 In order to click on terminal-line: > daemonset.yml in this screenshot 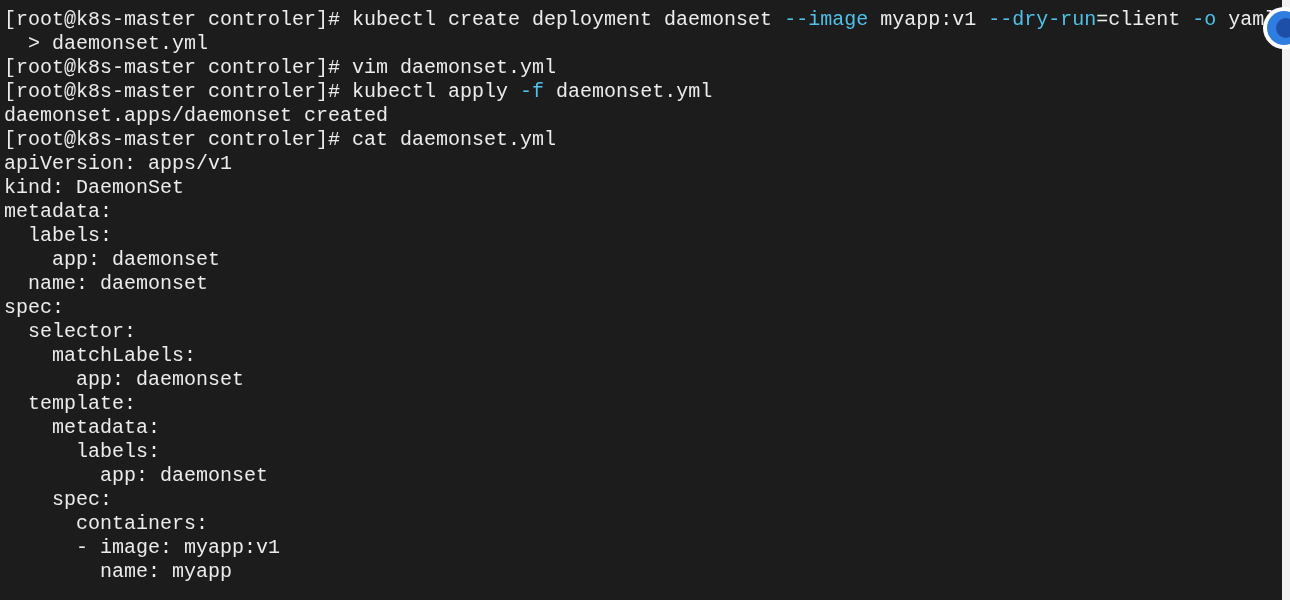, I will do `click(118, 44)`.